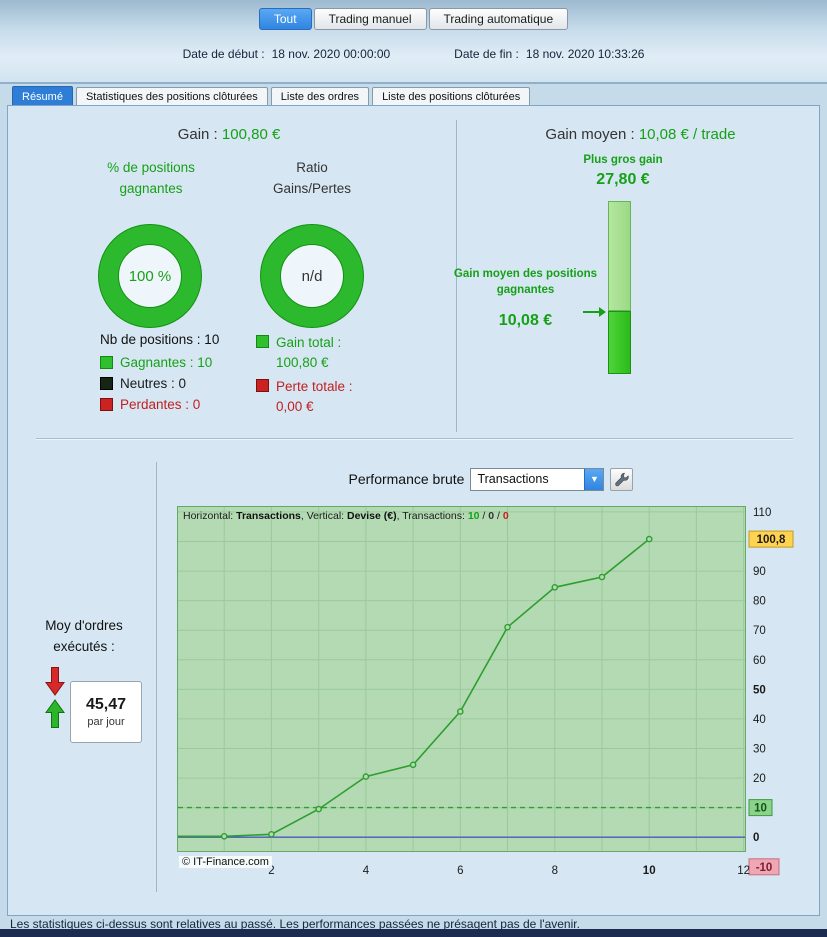 Image resolution: width=827 pixels, height=937 pixels. Describe the element at coordinates (166, 362) in the screenshot. I see `gagnantes-label: Gagnantes : 10` at that location.